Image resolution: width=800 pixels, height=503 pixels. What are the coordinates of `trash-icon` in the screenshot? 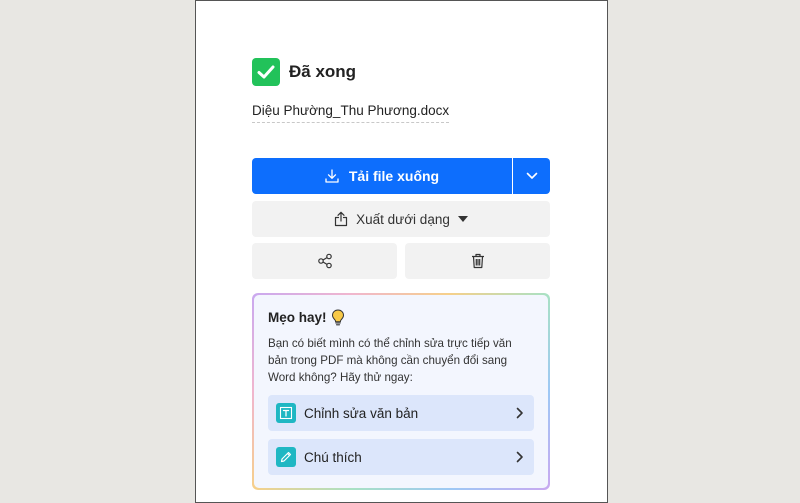 It's located at (477, 261).